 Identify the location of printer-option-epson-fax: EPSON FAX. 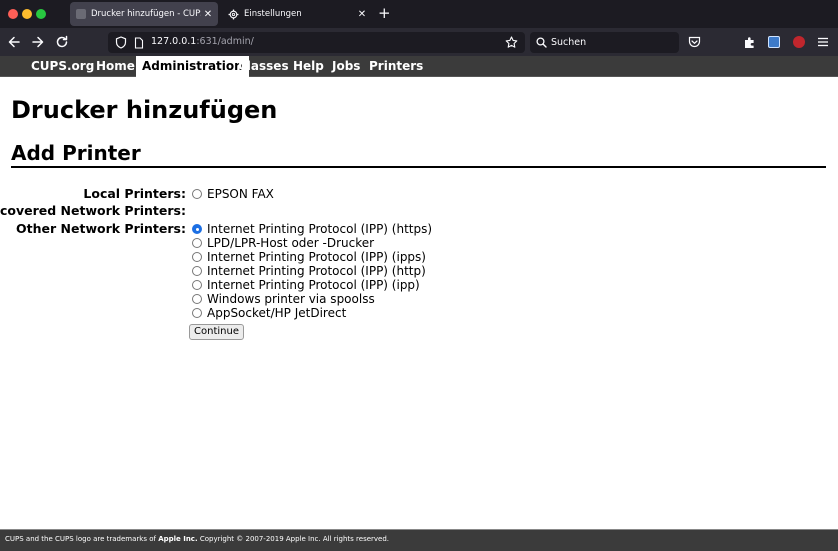
(233, 194).